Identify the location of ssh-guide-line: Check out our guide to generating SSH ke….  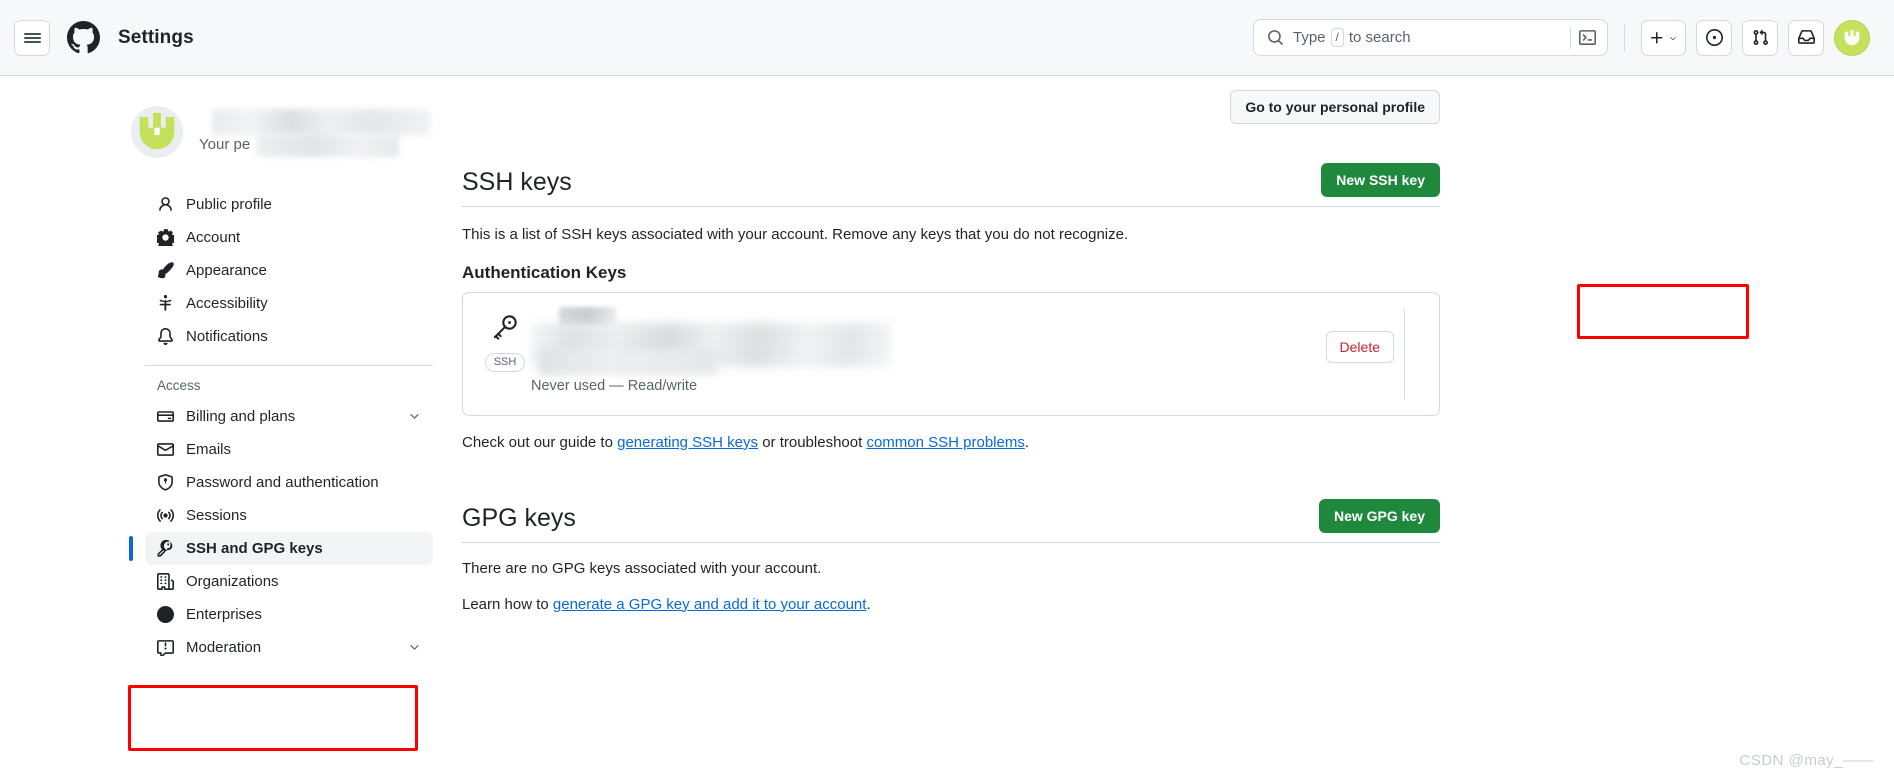
(951, 442).